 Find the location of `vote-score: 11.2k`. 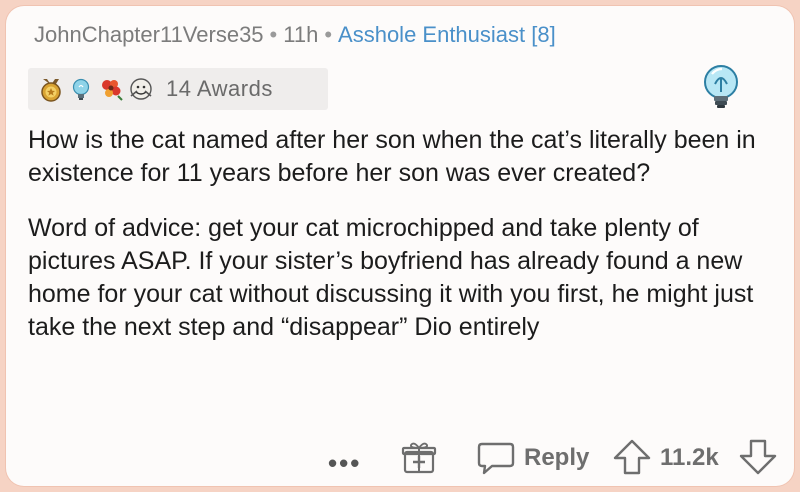

vote-score: 11.2k is located at coordinates (689, 457).